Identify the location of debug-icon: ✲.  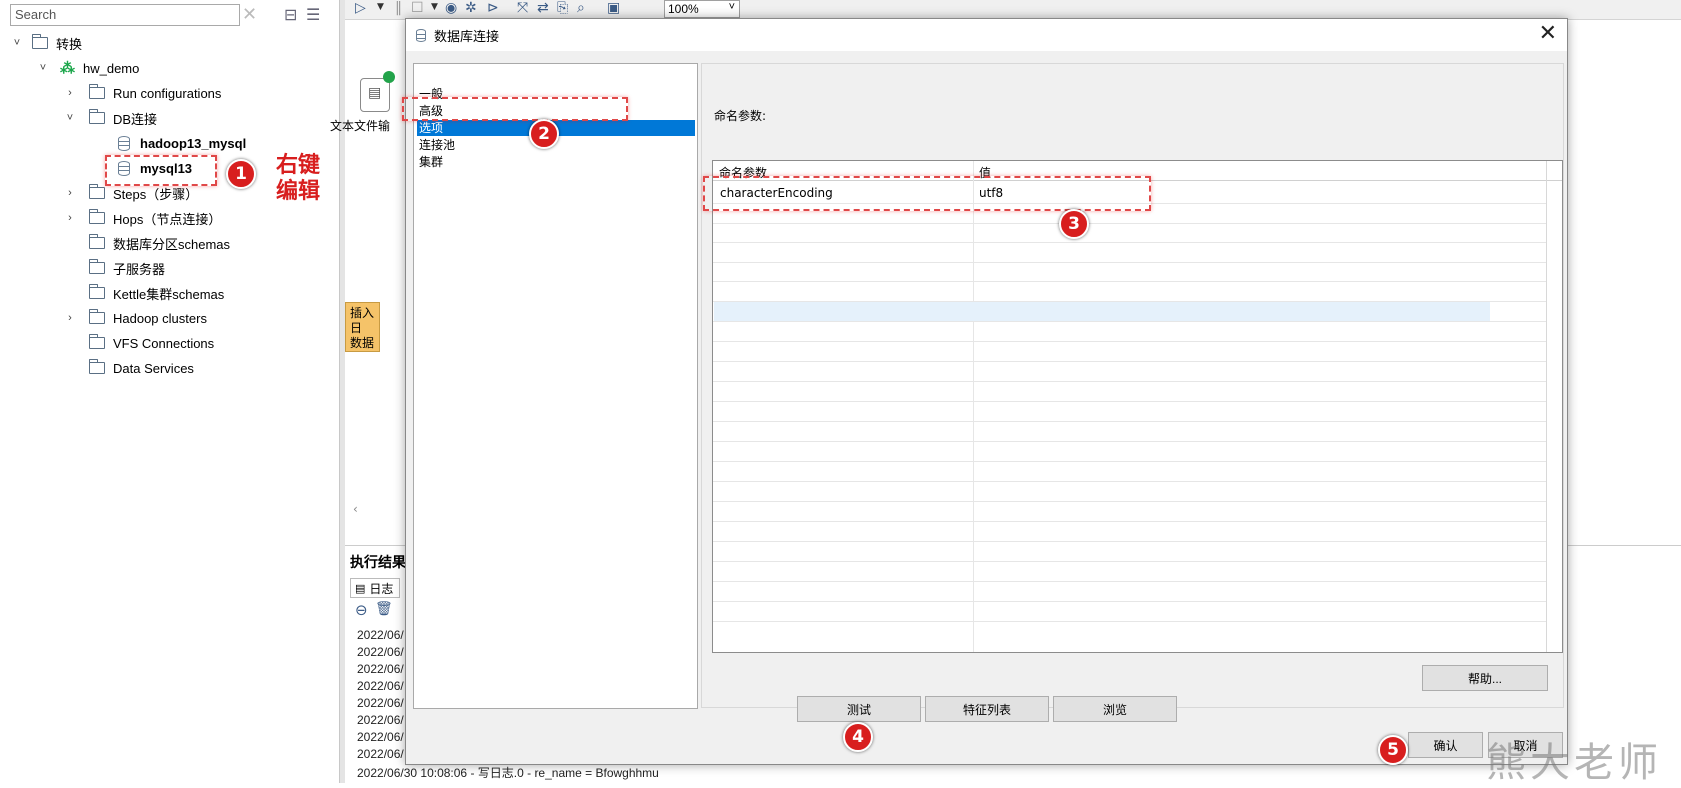
(471, 8).